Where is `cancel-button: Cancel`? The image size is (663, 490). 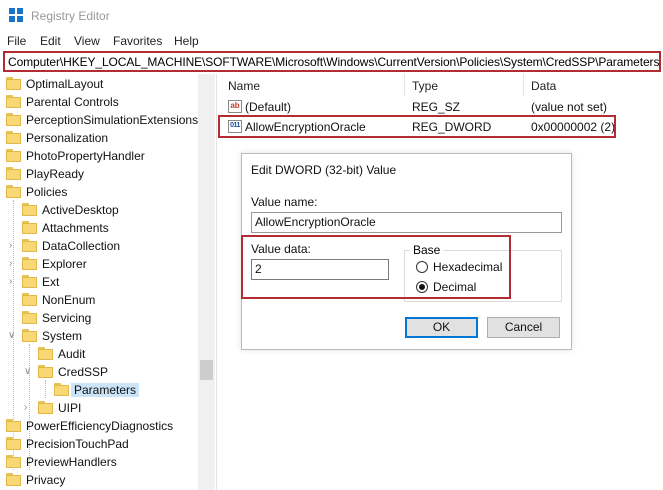 cancel-button: Cancel is located at coordinates (523, 327).